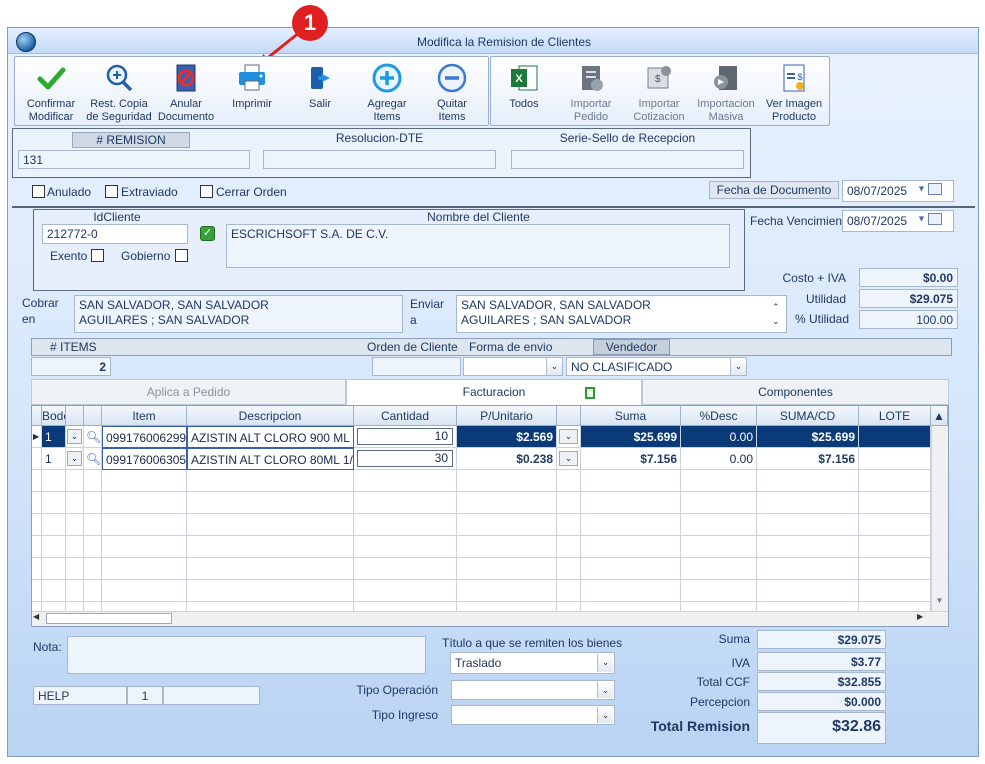 The image size is (985, 764). Describe the element at coordinates (895, 437) in the screenshot. I see `row1-lote` at that location.